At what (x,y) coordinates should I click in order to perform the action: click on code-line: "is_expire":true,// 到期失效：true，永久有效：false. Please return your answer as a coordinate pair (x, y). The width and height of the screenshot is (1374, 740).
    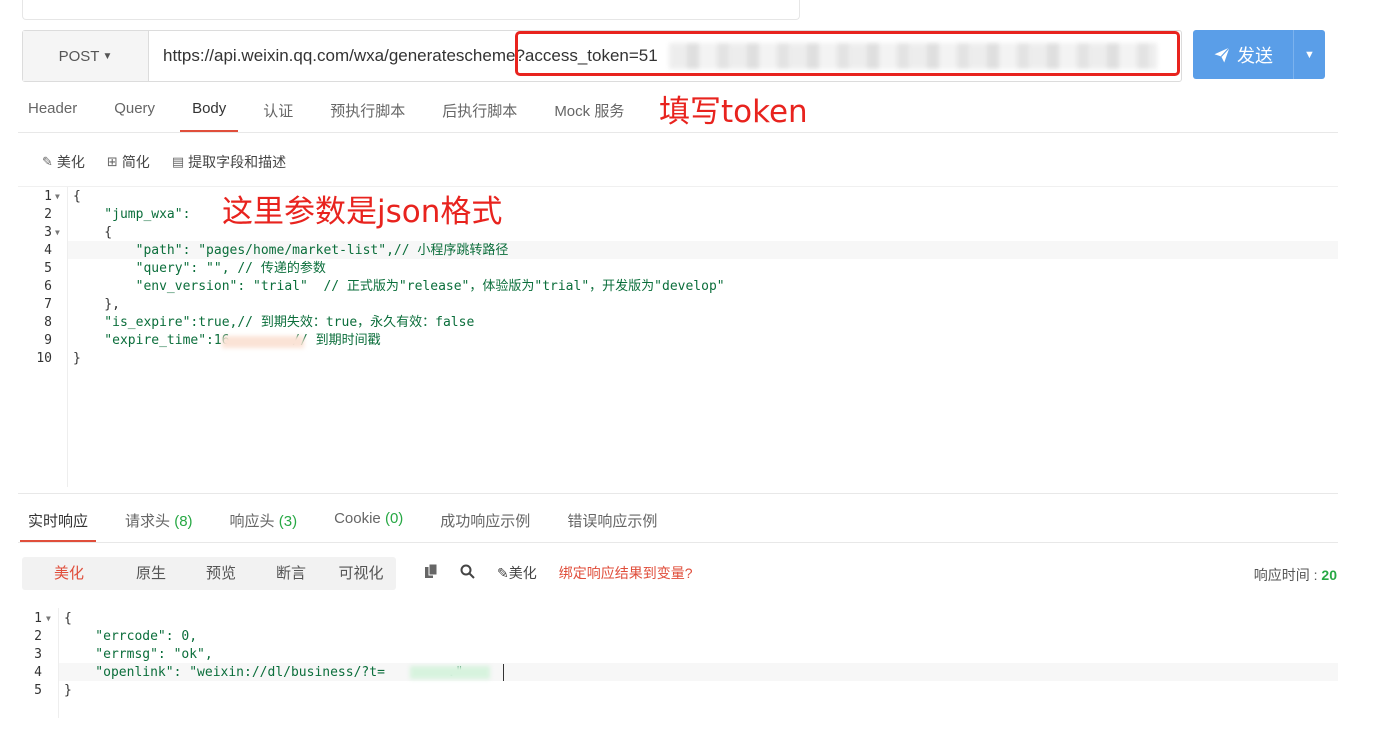
    Looking at the image, I should click on (274, 322).